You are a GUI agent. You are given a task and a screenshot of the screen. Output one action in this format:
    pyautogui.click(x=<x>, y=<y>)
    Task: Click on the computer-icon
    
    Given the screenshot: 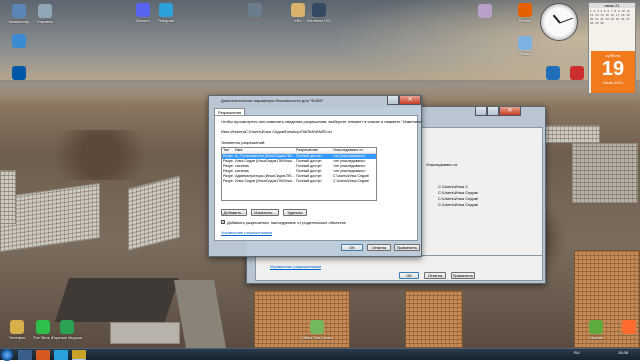 What is the action you would take?
    pyautogui.click(x=19, y=11)
    